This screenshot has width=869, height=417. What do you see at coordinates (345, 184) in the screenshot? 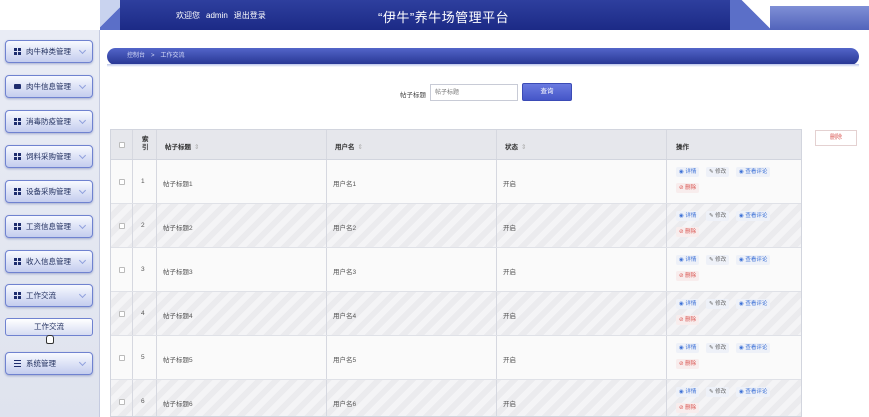
I see `cell-user: 用户名1` at bounding box center [345, 184].